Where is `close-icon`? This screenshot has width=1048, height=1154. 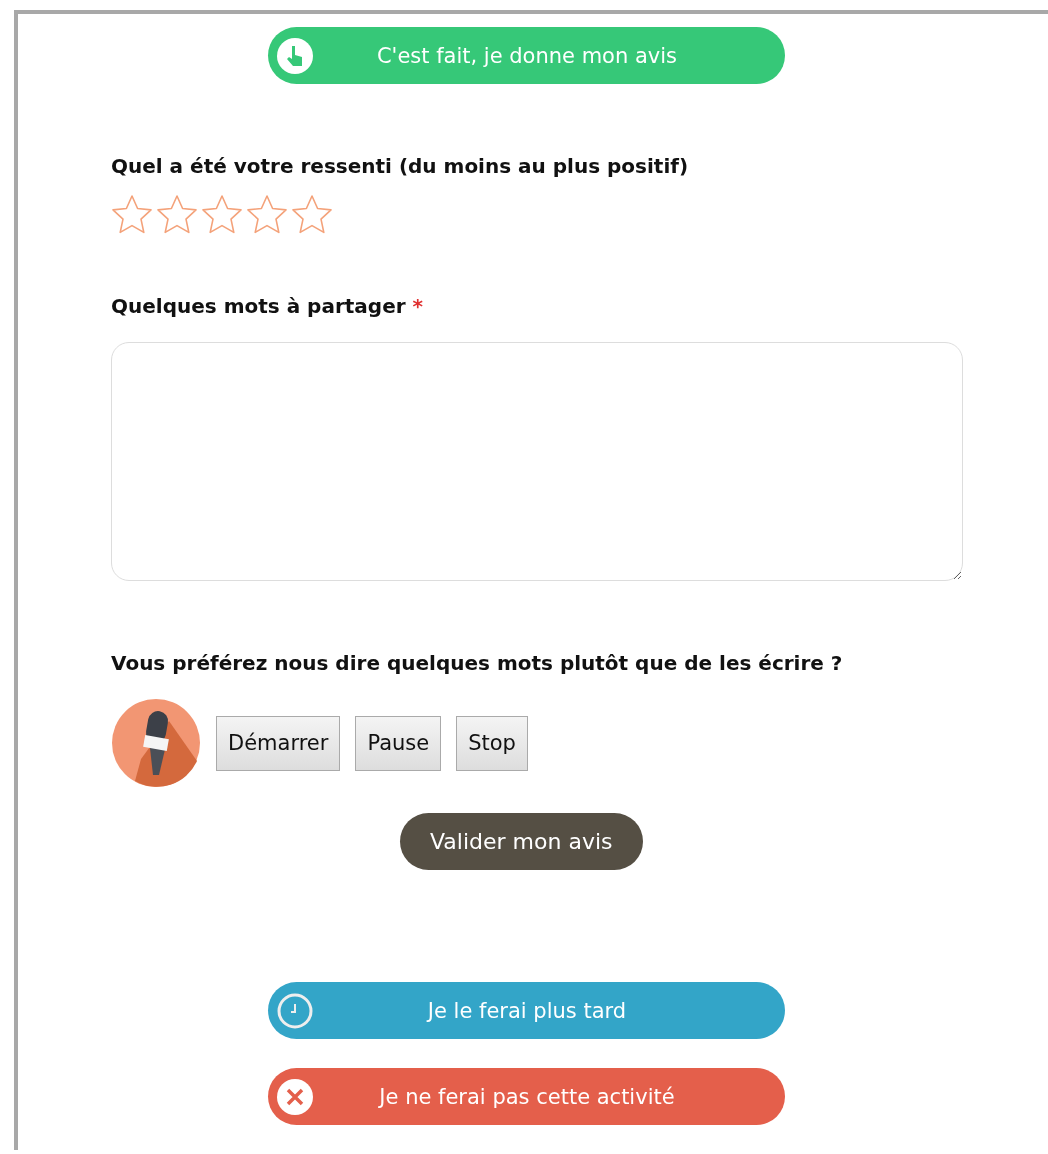
close-icon is located at coordinates (294, 1096).